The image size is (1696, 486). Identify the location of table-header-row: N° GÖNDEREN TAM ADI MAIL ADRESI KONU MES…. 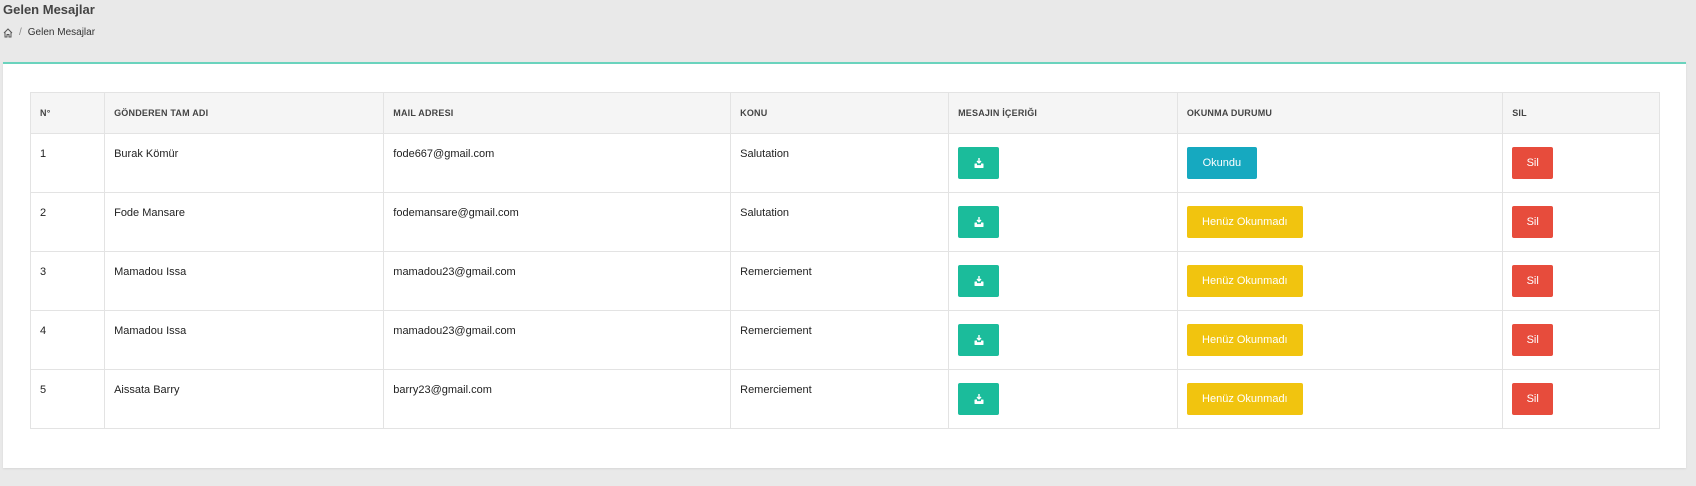
(844, 113).